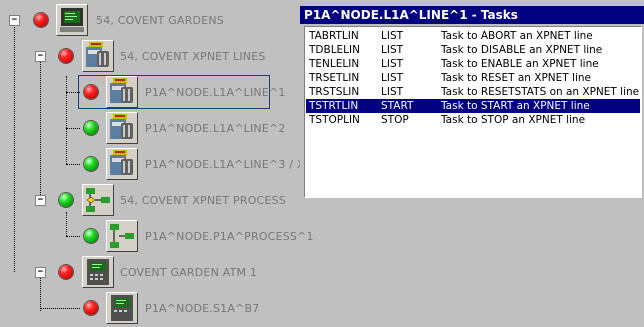 The image size is (644, 327). I want to click on task-name: TSTRTLIN, so click(334, 106).